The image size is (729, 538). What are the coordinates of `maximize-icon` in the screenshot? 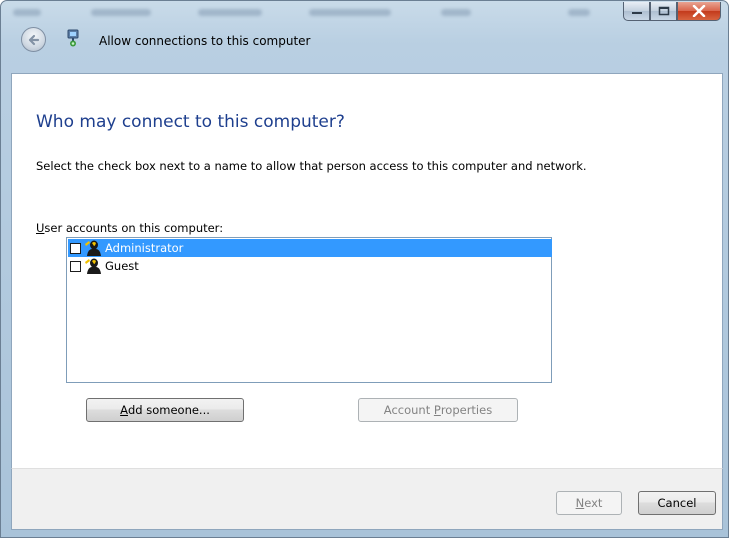 It's located at (663, 11).